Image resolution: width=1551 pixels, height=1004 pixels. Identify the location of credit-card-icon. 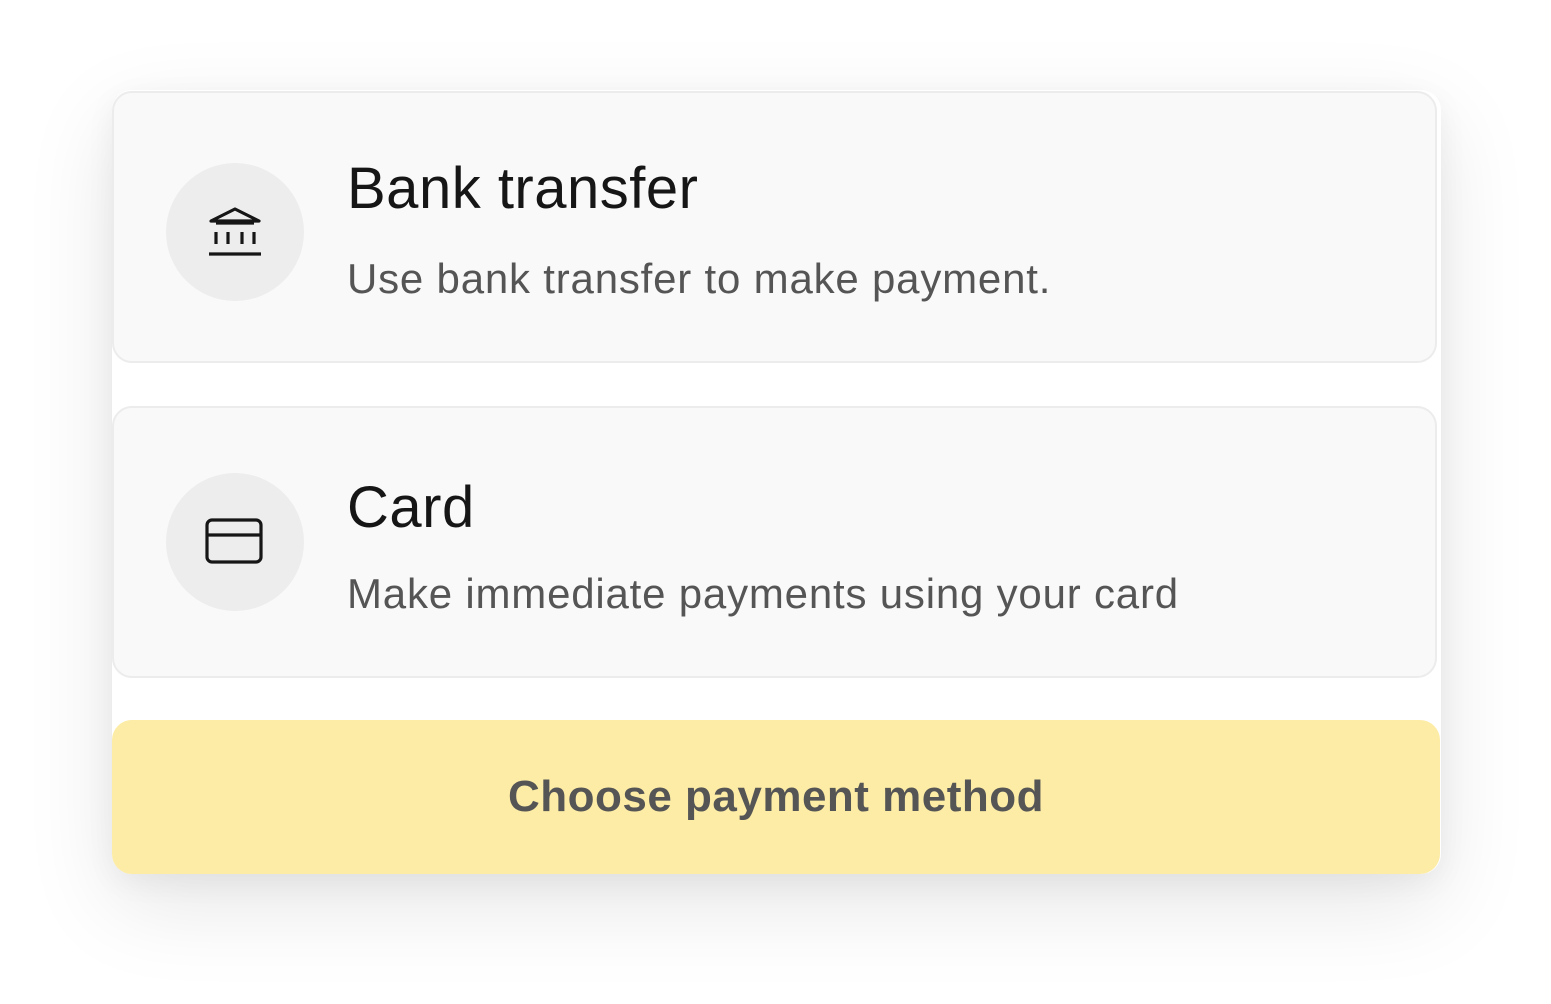
(234, 541).